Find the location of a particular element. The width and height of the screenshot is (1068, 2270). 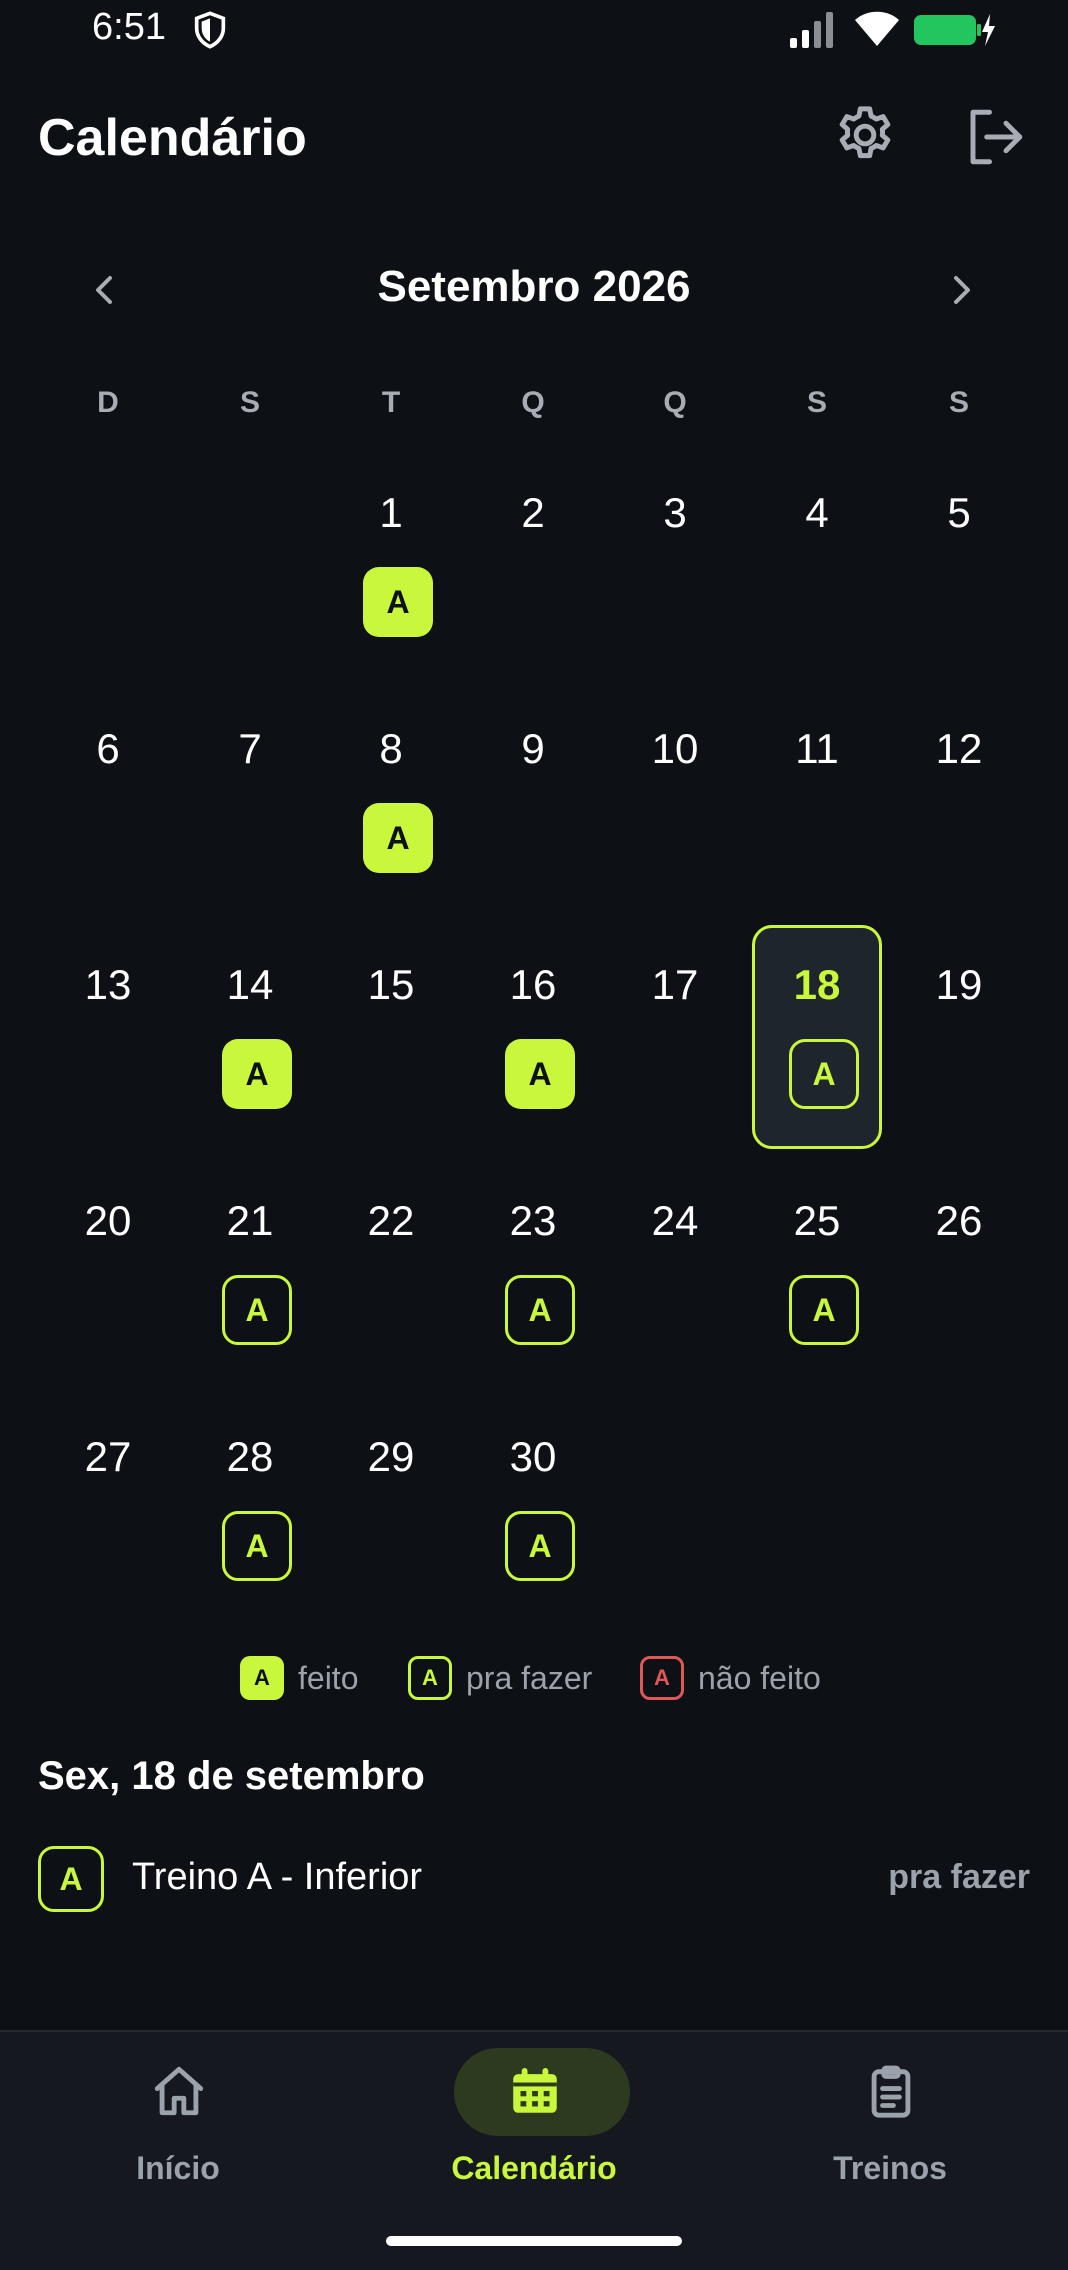

day-number: 30 is located at coordinates (533, 1456).